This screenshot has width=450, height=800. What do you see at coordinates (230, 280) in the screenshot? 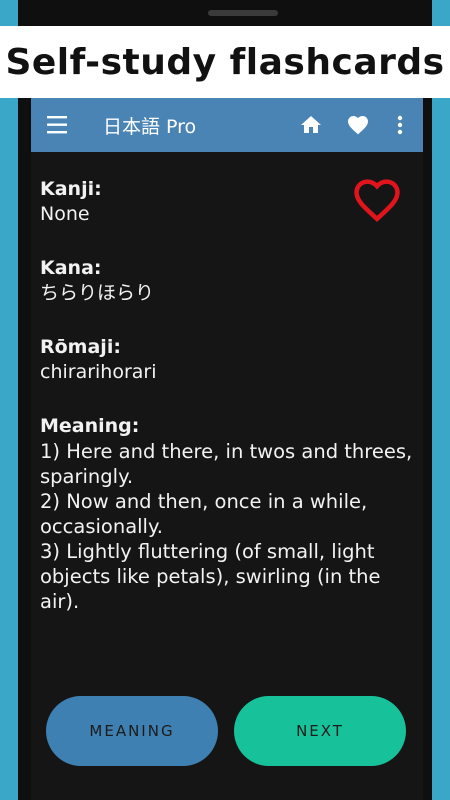
I see `kana-section: Kana: ちらりほらり` at bounding box center [230, 280].